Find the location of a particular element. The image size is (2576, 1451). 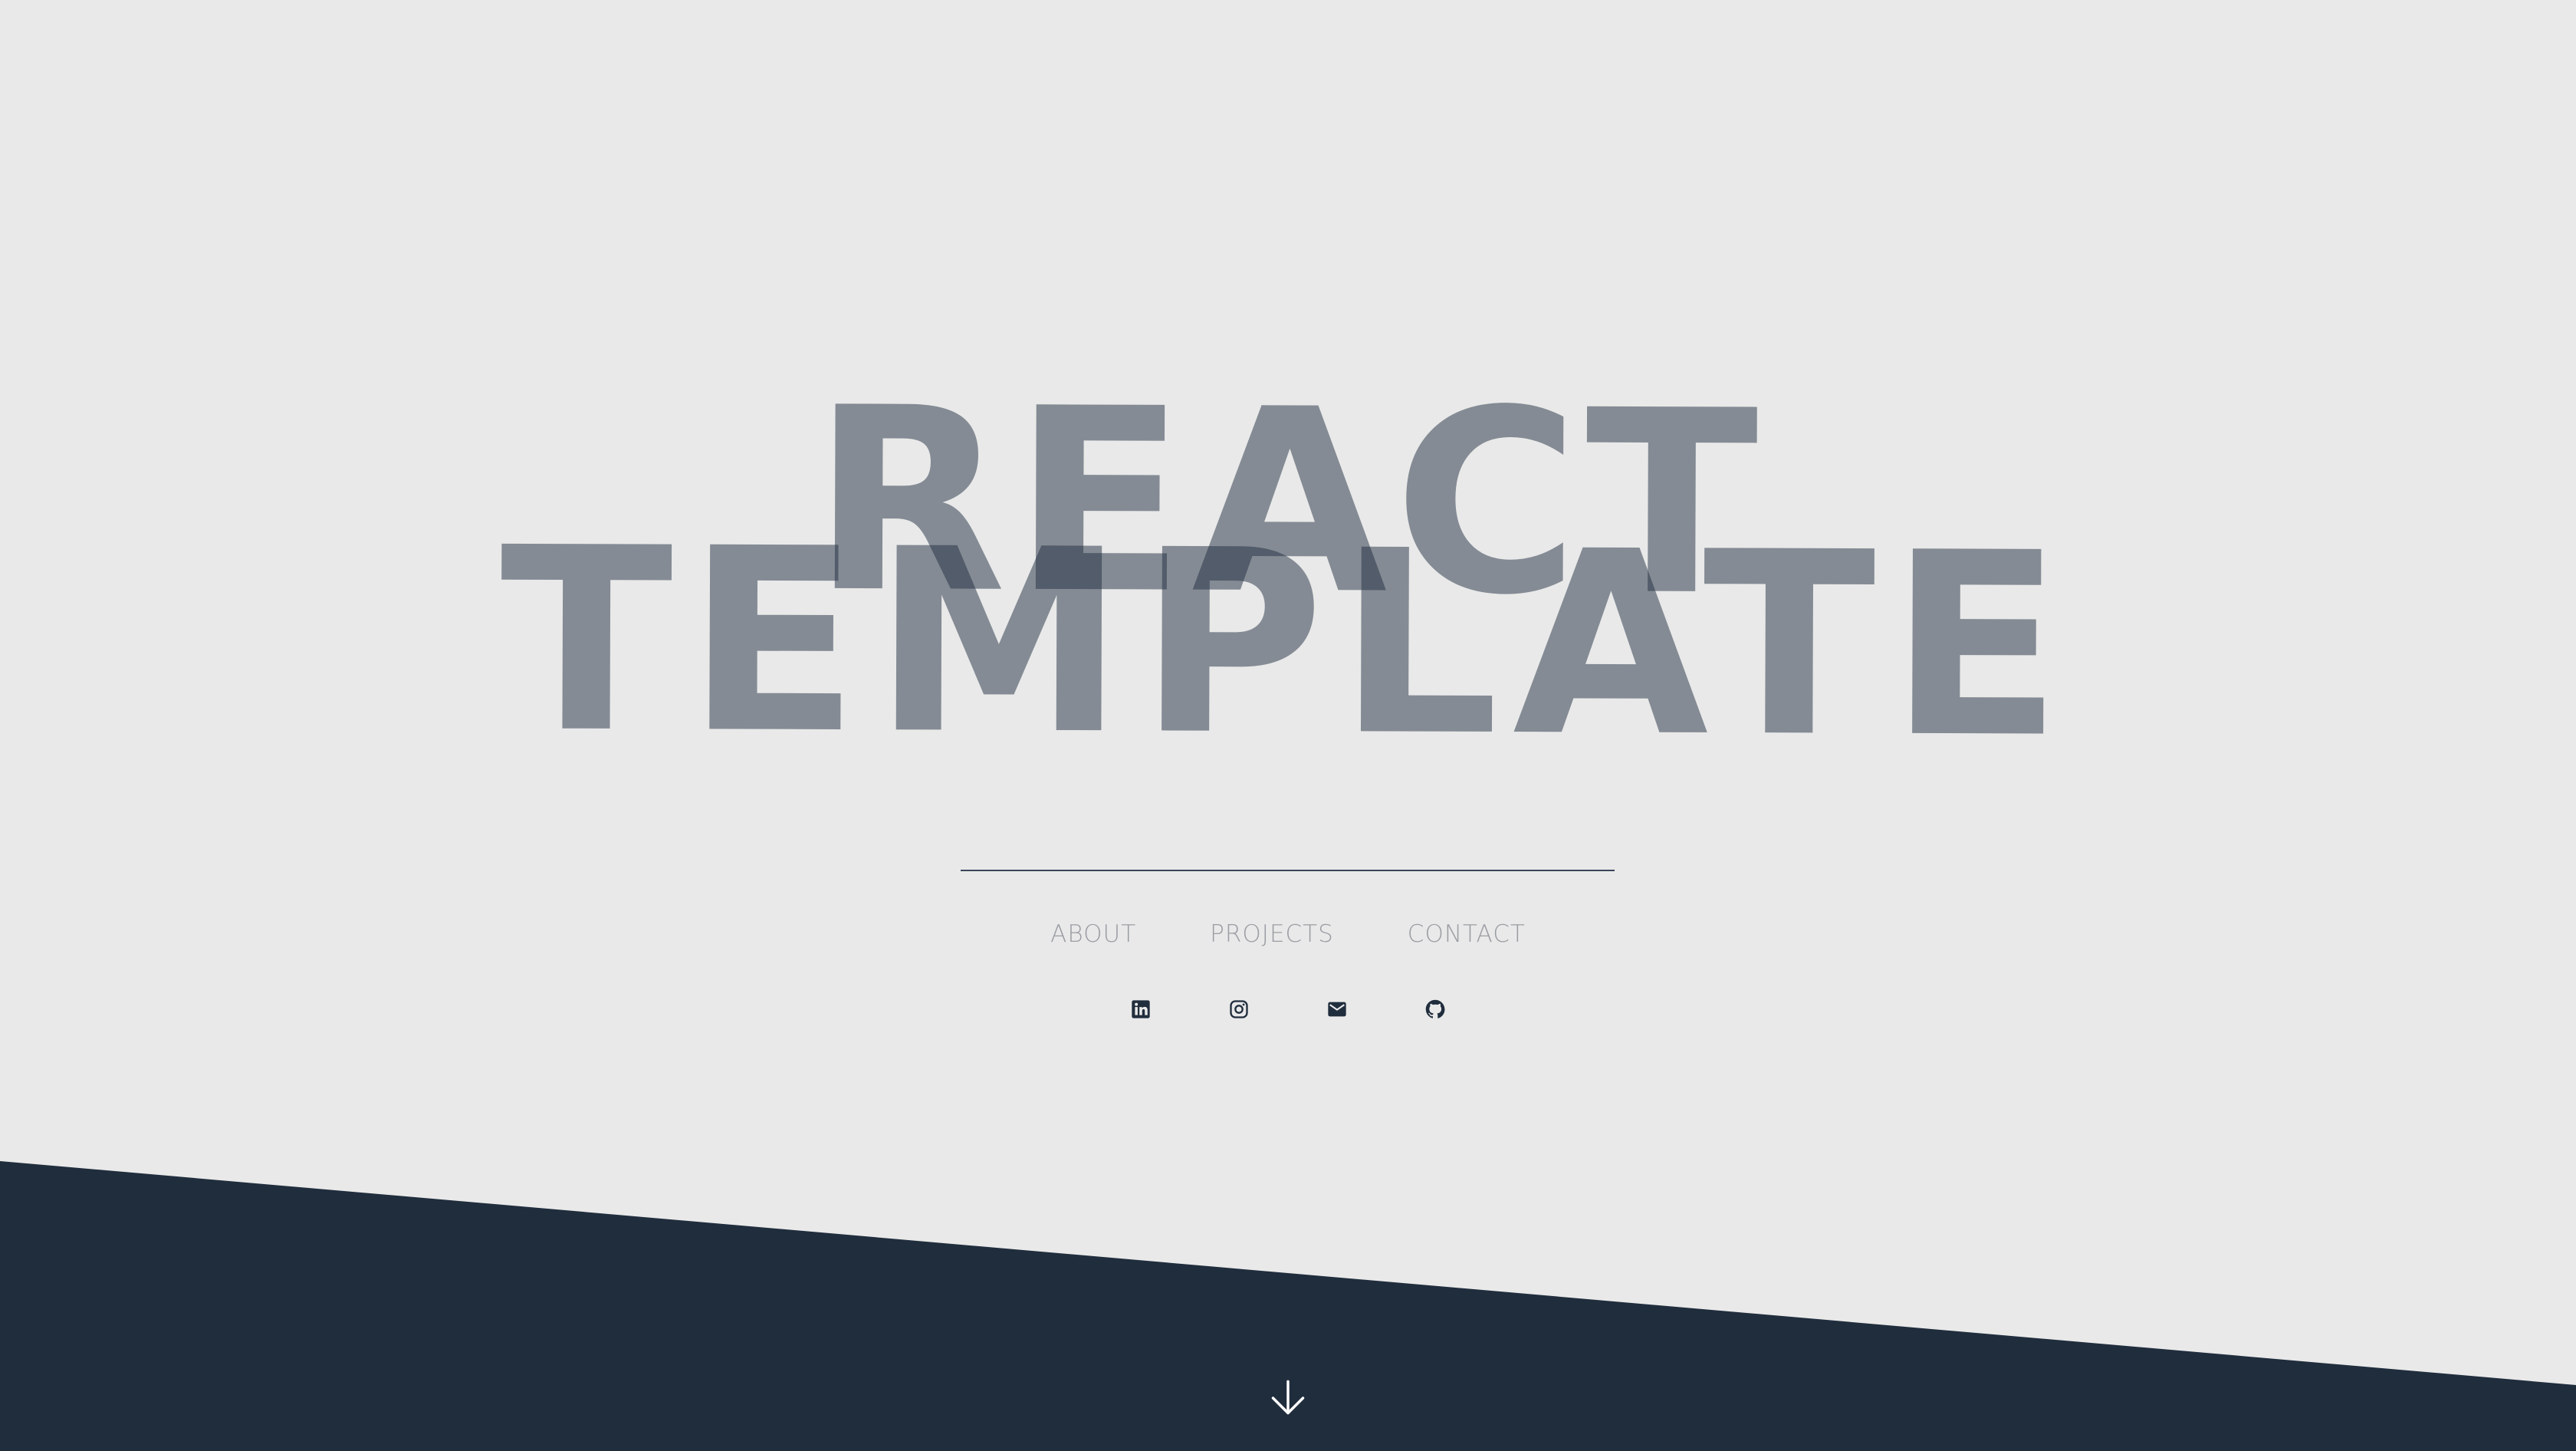

main-nav: ABOUT PROJECTS CONTACT is located at coordinates (1288, 934).